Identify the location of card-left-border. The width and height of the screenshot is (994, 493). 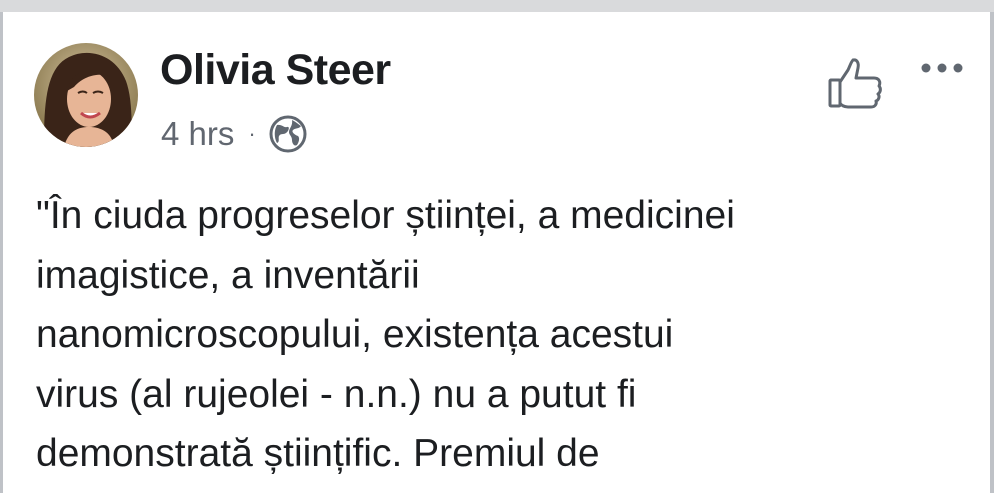
(1, 252).